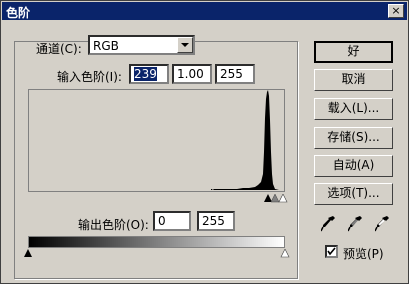 This screenshot has width=409, height=284. What do you see at coordinates (28, 253) in the screenshot?
I see `output-black-slider` at bounding box center [28, 253].